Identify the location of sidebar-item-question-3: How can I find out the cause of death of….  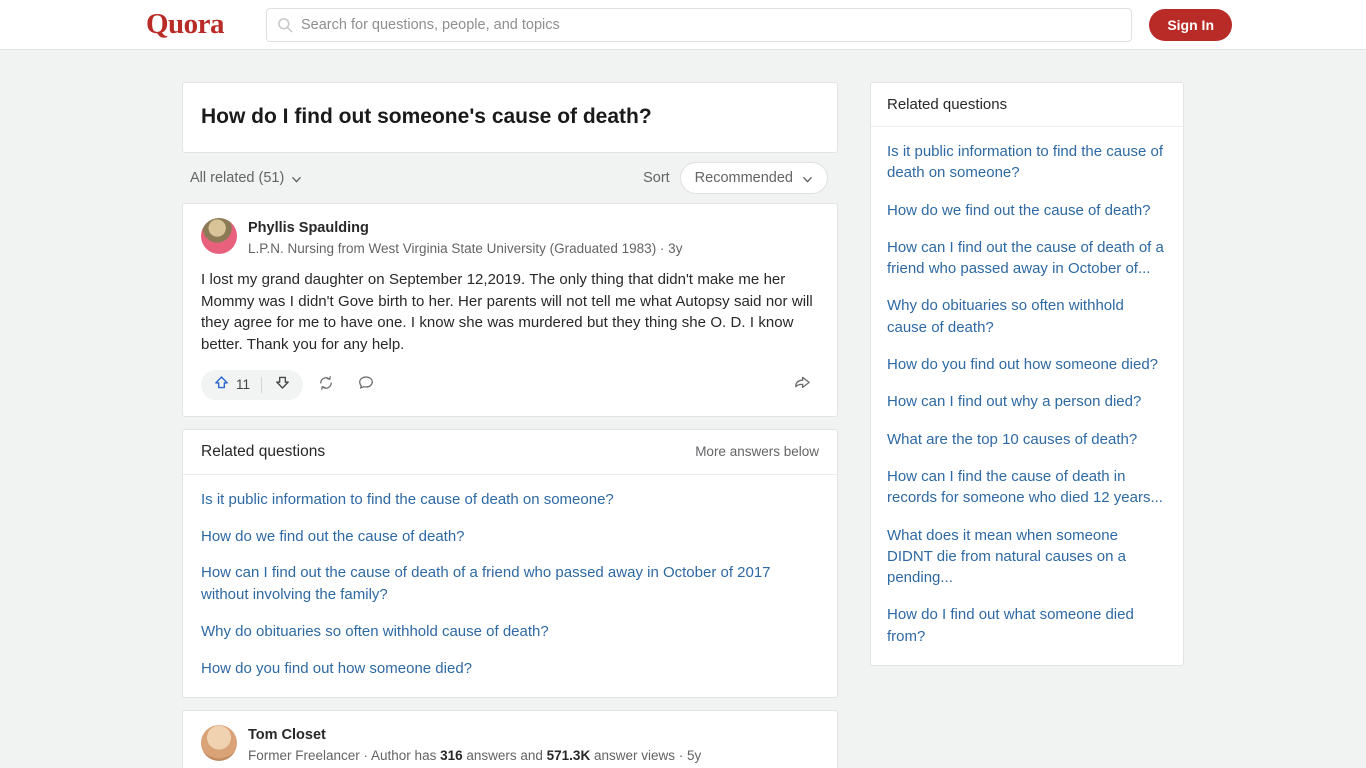
(1027, 258).